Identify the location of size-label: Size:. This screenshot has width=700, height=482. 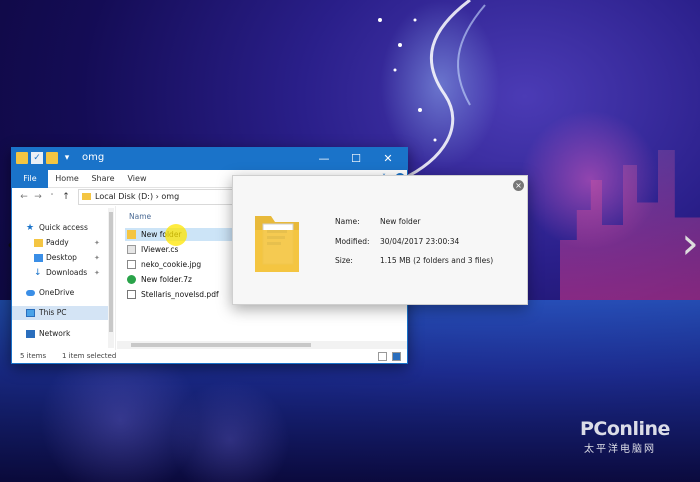
(344, 260).